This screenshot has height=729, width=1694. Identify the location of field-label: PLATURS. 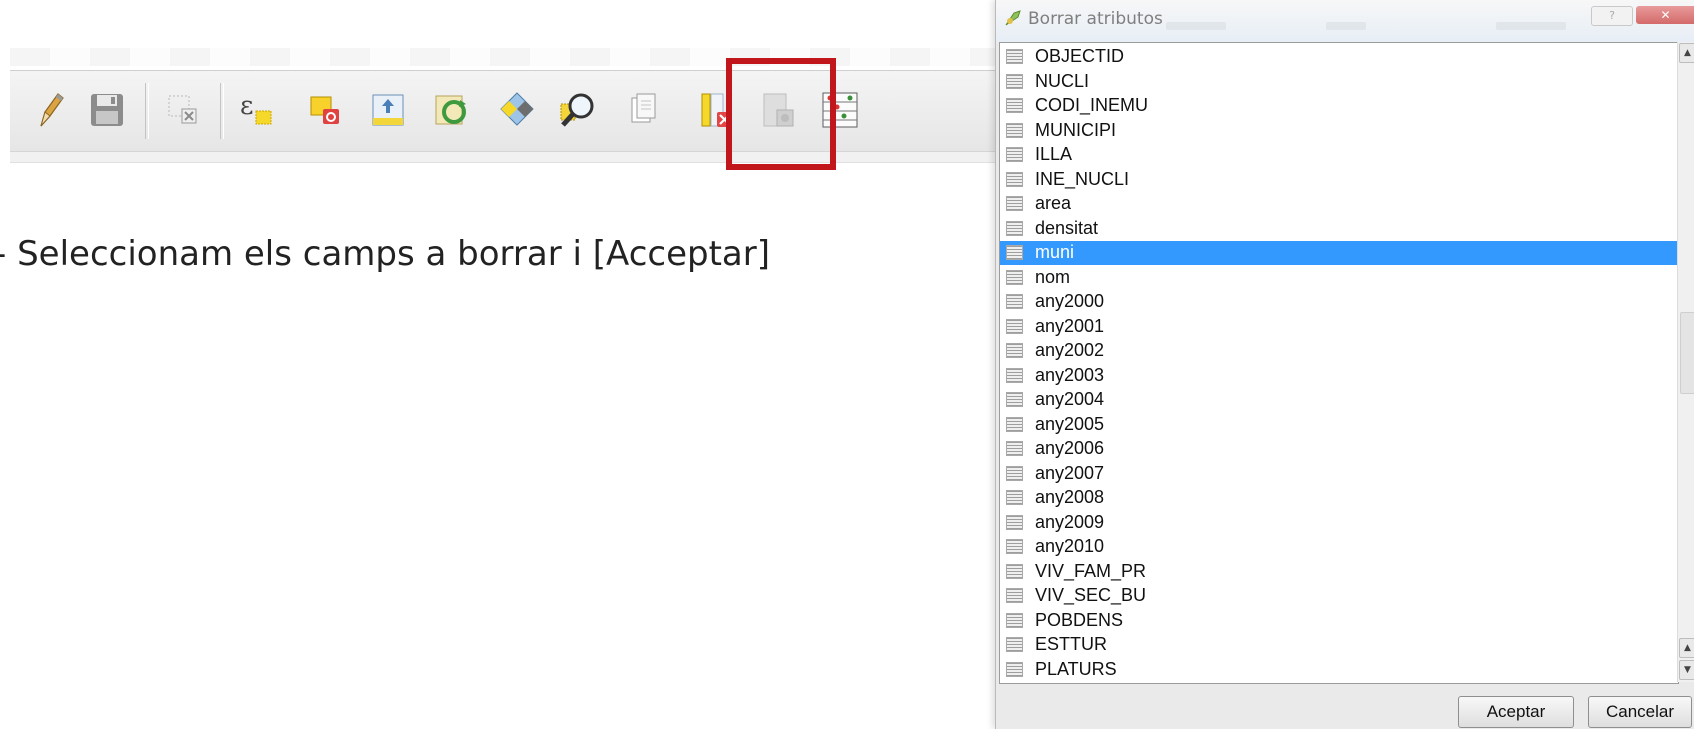
(1076, 668).